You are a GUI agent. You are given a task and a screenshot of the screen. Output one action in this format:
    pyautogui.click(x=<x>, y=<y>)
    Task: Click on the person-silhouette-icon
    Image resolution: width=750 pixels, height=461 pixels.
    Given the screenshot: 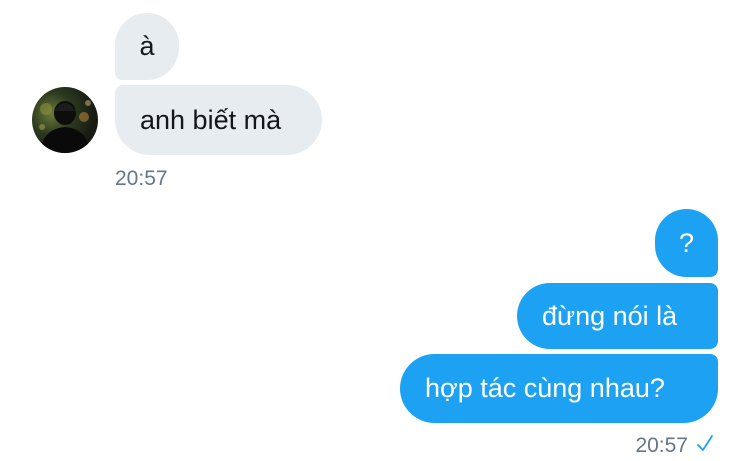 What is the action you would take?
    pyautogui.click(x=65, y=126)
    